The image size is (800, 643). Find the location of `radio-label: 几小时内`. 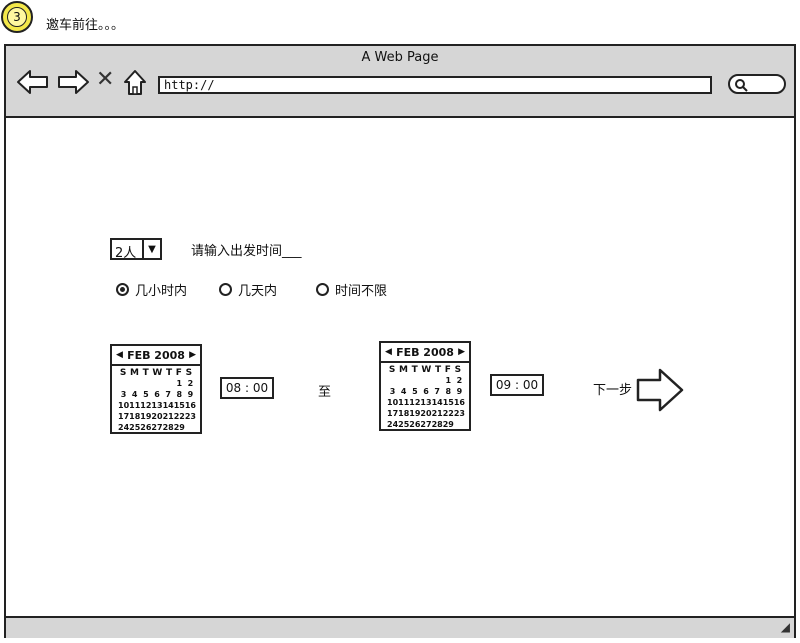

radio-label: 几小时内 is located at coordinates (161, 291).